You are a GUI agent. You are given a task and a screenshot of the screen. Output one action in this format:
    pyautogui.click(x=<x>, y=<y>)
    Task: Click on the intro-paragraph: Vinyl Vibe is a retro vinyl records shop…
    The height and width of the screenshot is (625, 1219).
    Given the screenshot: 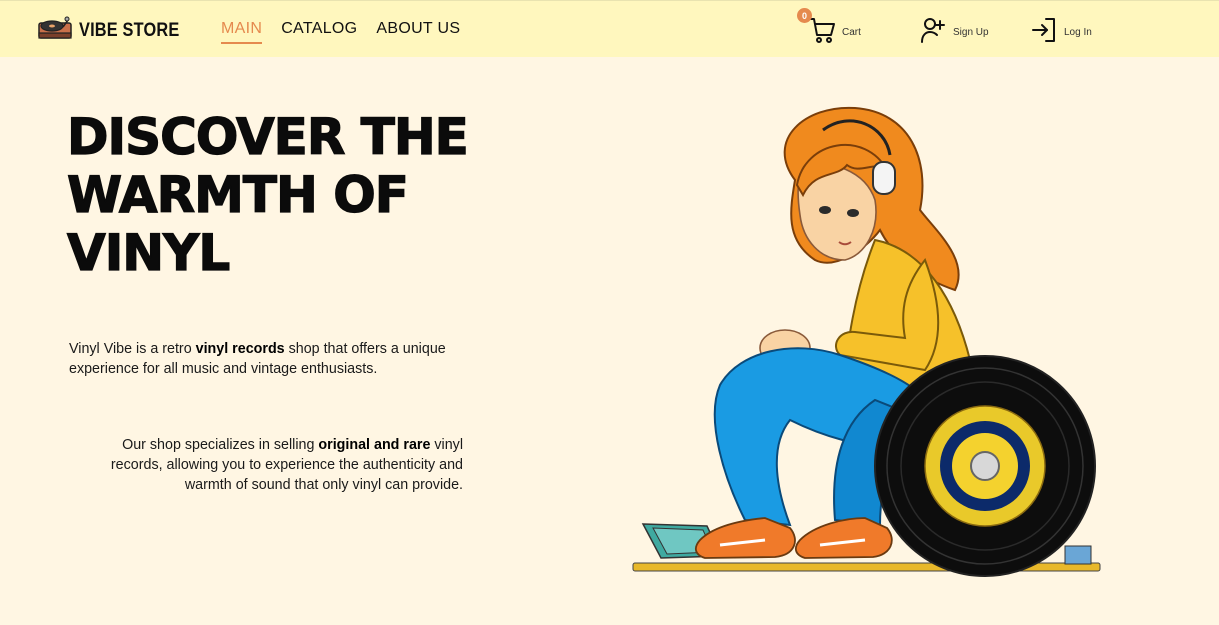 What is the action you would take?
    pyautogui.click(x=269, y=359)
    